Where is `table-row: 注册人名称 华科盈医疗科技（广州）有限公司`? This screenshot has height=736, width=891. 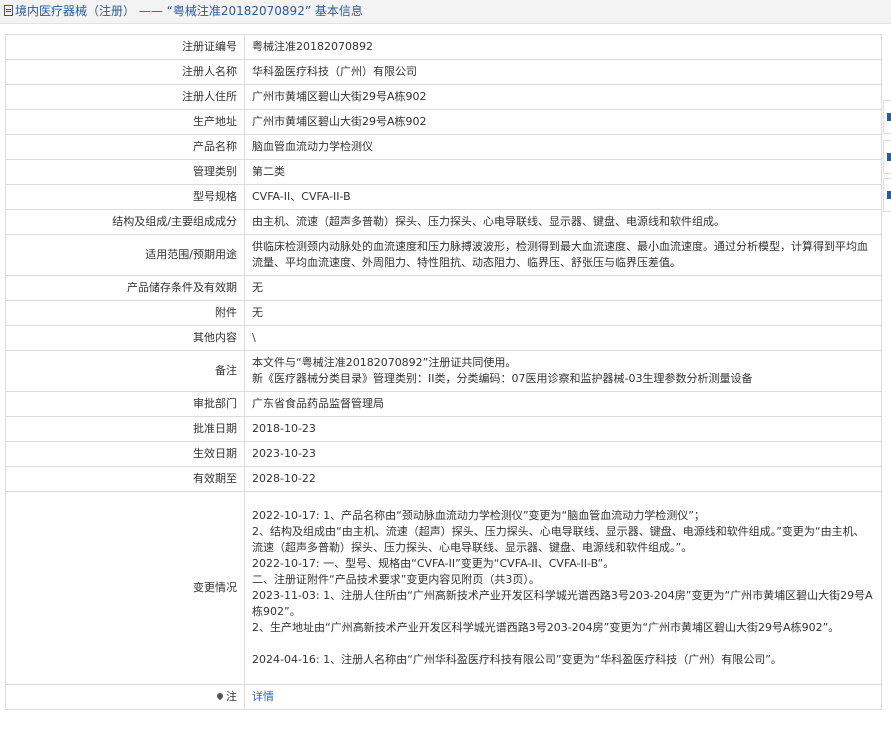
table-row: 注册人名称 华科盈医疗科技（广州）有限公司 is located at coordinates (443, 72).